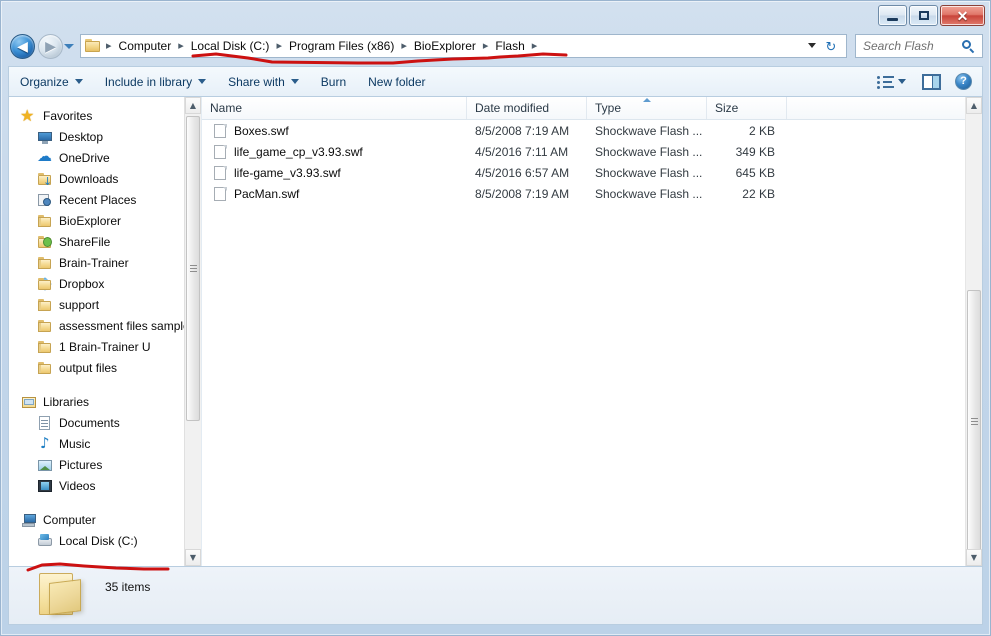  I want to click on toolbar-organize-button: Organize, so click(51, 82).